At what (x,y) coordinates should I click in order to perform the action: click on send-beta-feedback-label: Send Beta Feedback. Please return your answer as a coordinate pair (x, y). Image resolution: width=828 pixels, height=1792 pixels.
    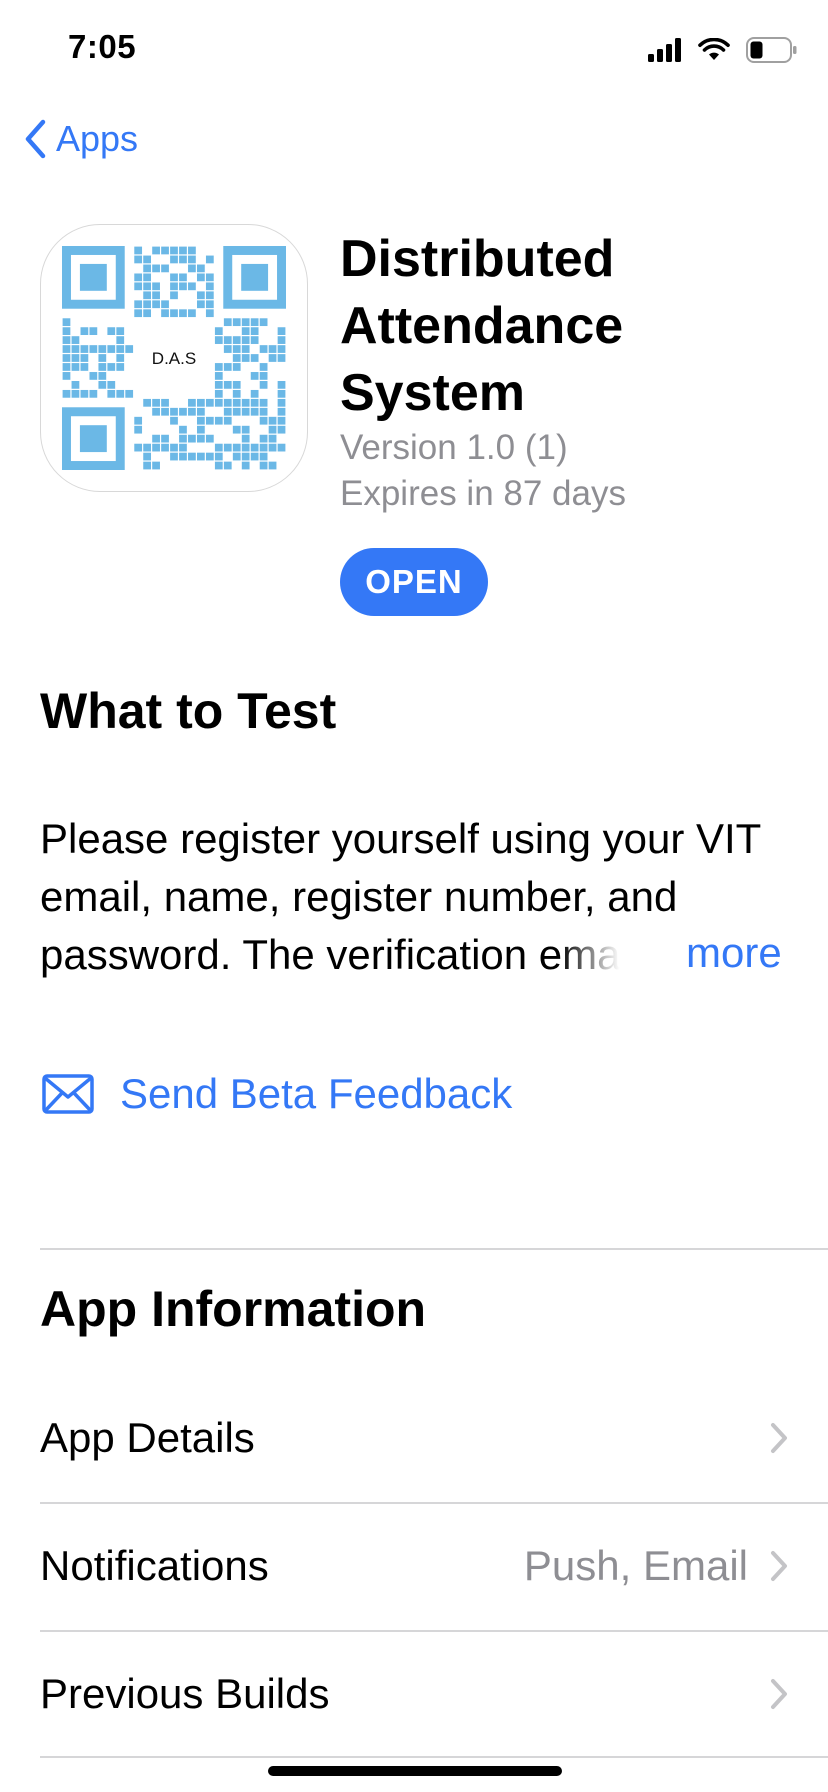
    Looking at the image, I should click on (316, 1093).